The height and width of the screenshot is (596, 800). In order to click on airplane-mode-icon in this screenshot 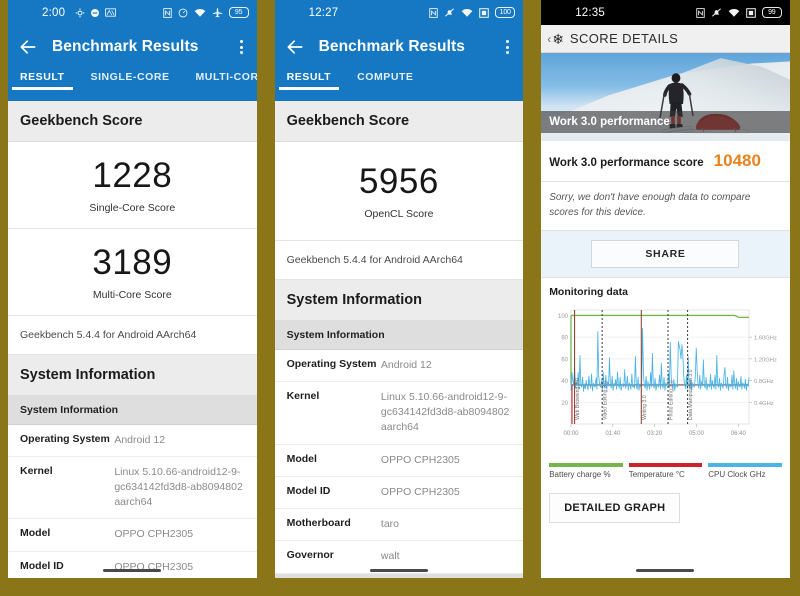, I will do `click(217, 12)`.